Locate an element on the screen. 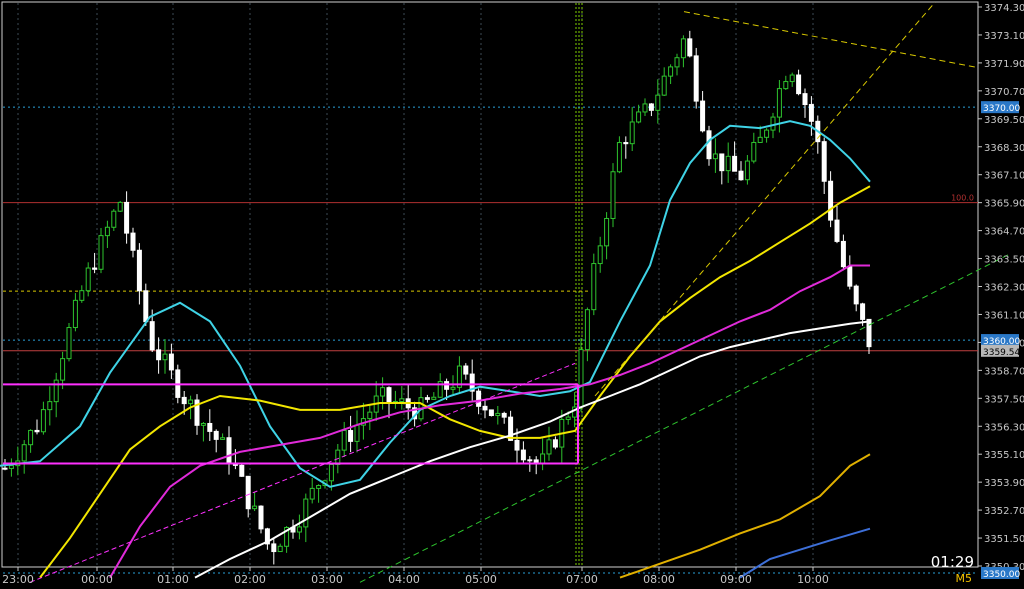 The width and height of the screenshot is (1024, 589). y-tick-label: 3363.50 is located at coordinates (1004, 260).